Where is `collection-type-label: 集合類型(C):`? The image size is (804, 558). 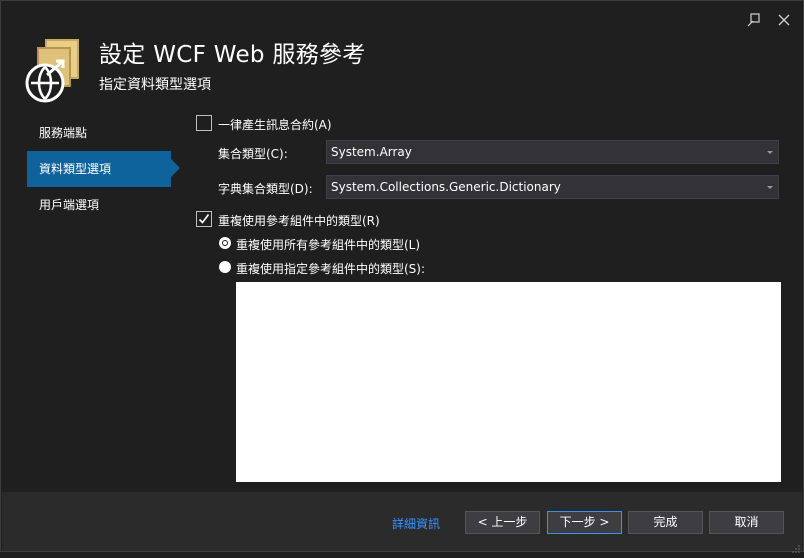 collection-type-label: 集合類型(C): is located at coordinates (253, 154).